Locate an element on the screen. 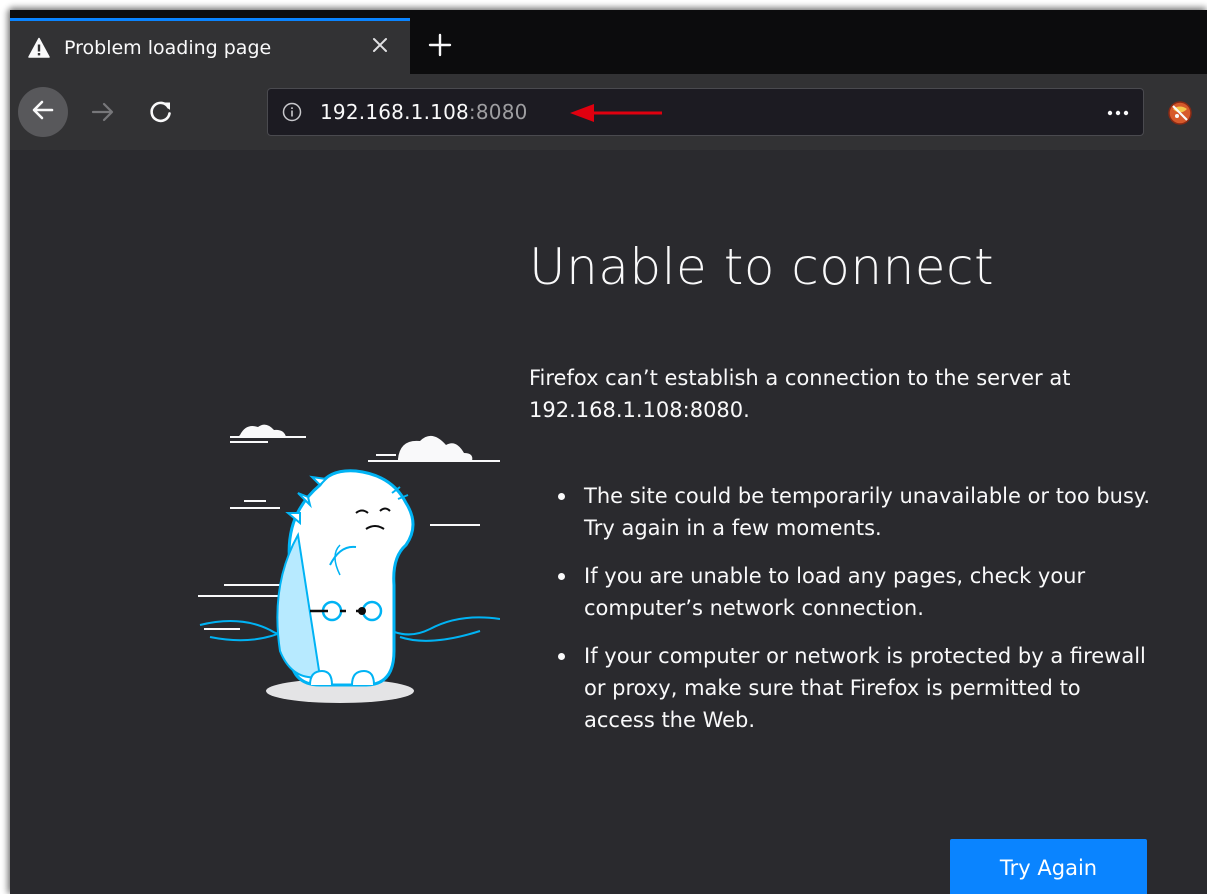 Image resolution: width=1207 pixels, height=894 pixels. extension-icon is located at coordinates (1180, 113).